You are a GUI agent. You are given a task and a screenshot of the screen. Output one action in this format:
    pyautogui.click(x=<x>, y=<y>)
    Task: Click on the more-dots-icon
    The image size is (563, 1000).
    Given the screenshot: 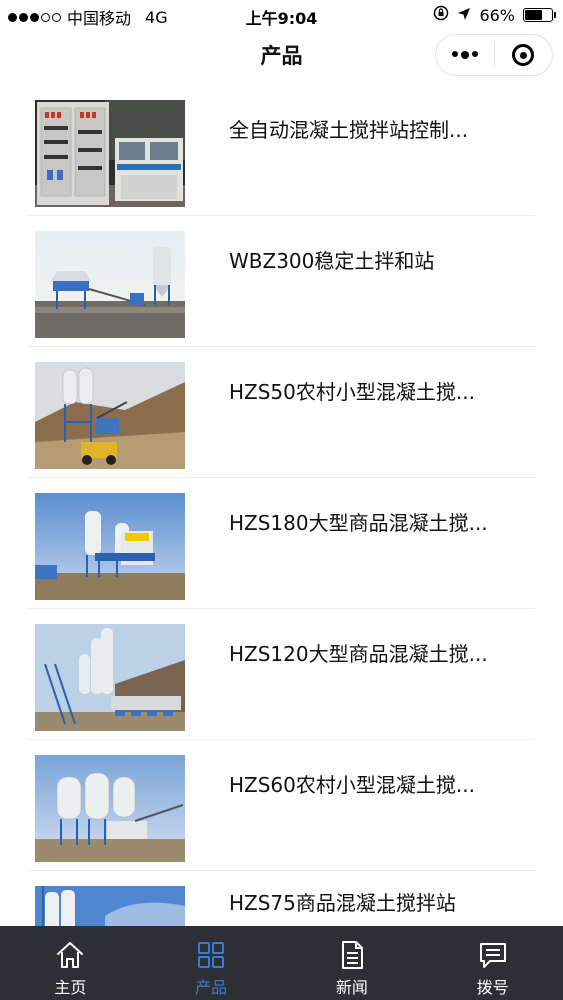 What is the action you would take?
    pyautogui.click(x=464, y=55)
    